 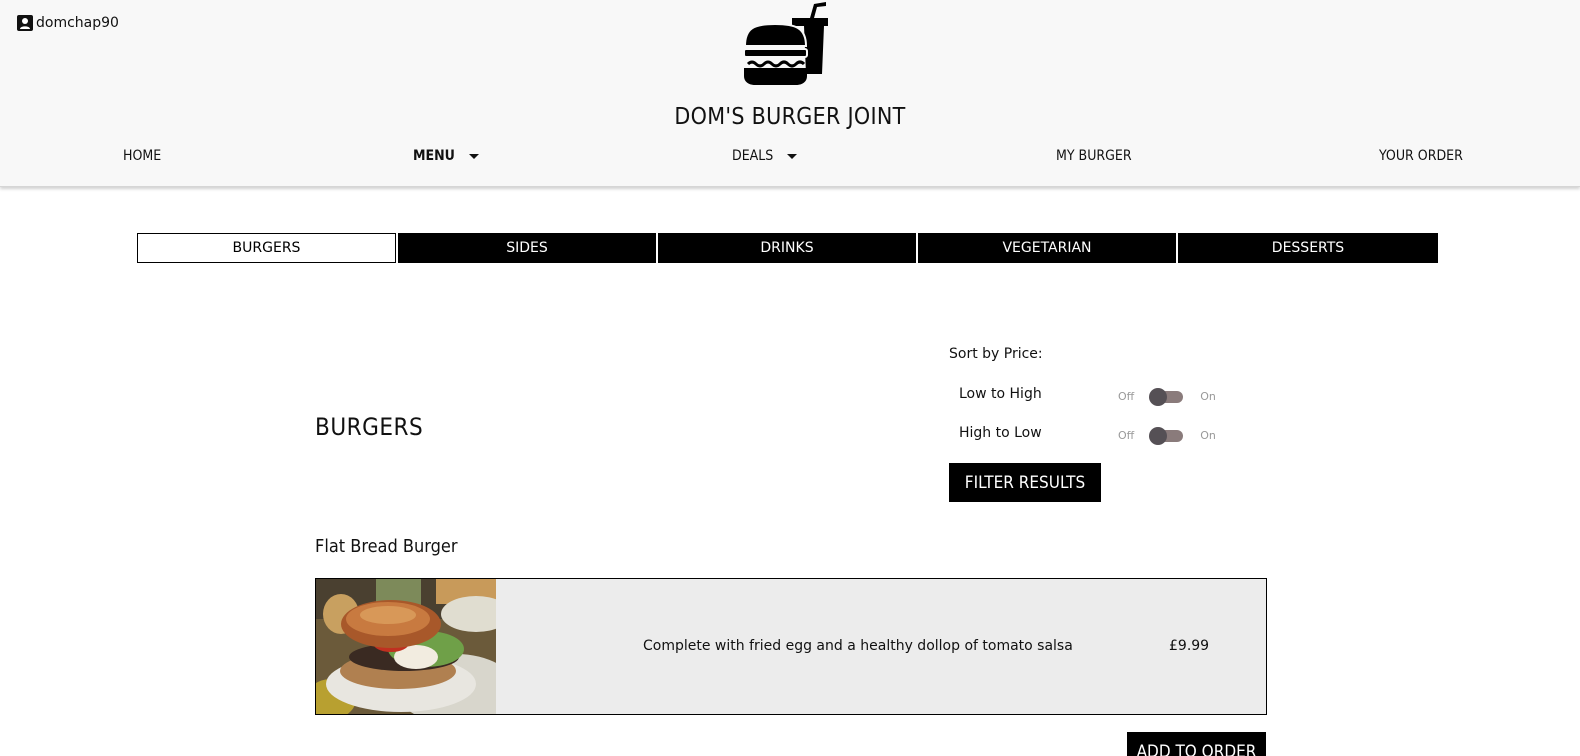 What do you see at coordinates (1308, 248) in the screenshot?
I see `tab-desserts: DESSERTS` at bounding box center [1308, 248].